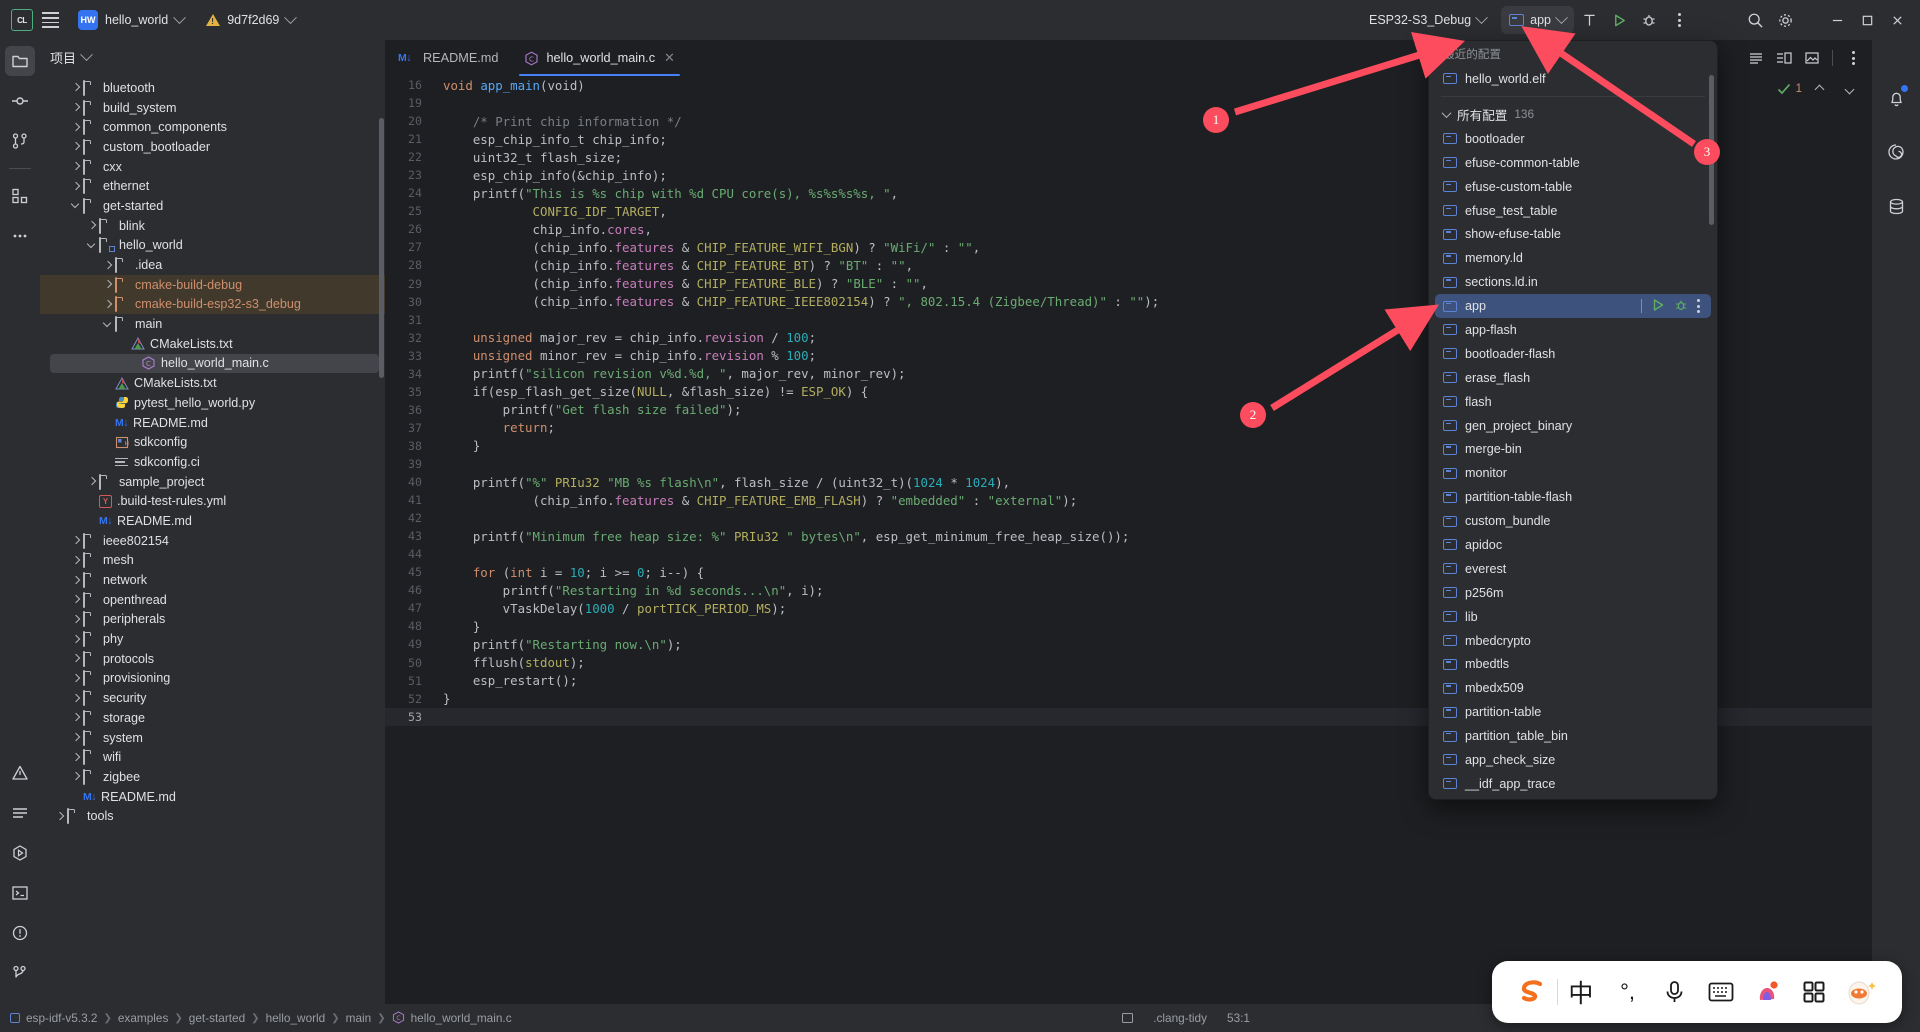 The image size is (1920, 1032). What do you see at coordinates (1674, 992) in the screenshot?
I see `voice-input-icon` at bounding box center [1674, 992].